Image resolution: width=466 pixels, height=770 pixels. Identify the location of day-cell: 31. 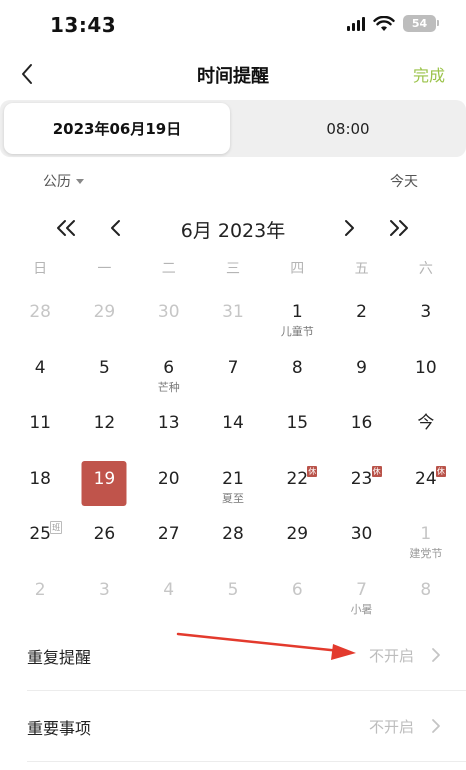
(233, 318).